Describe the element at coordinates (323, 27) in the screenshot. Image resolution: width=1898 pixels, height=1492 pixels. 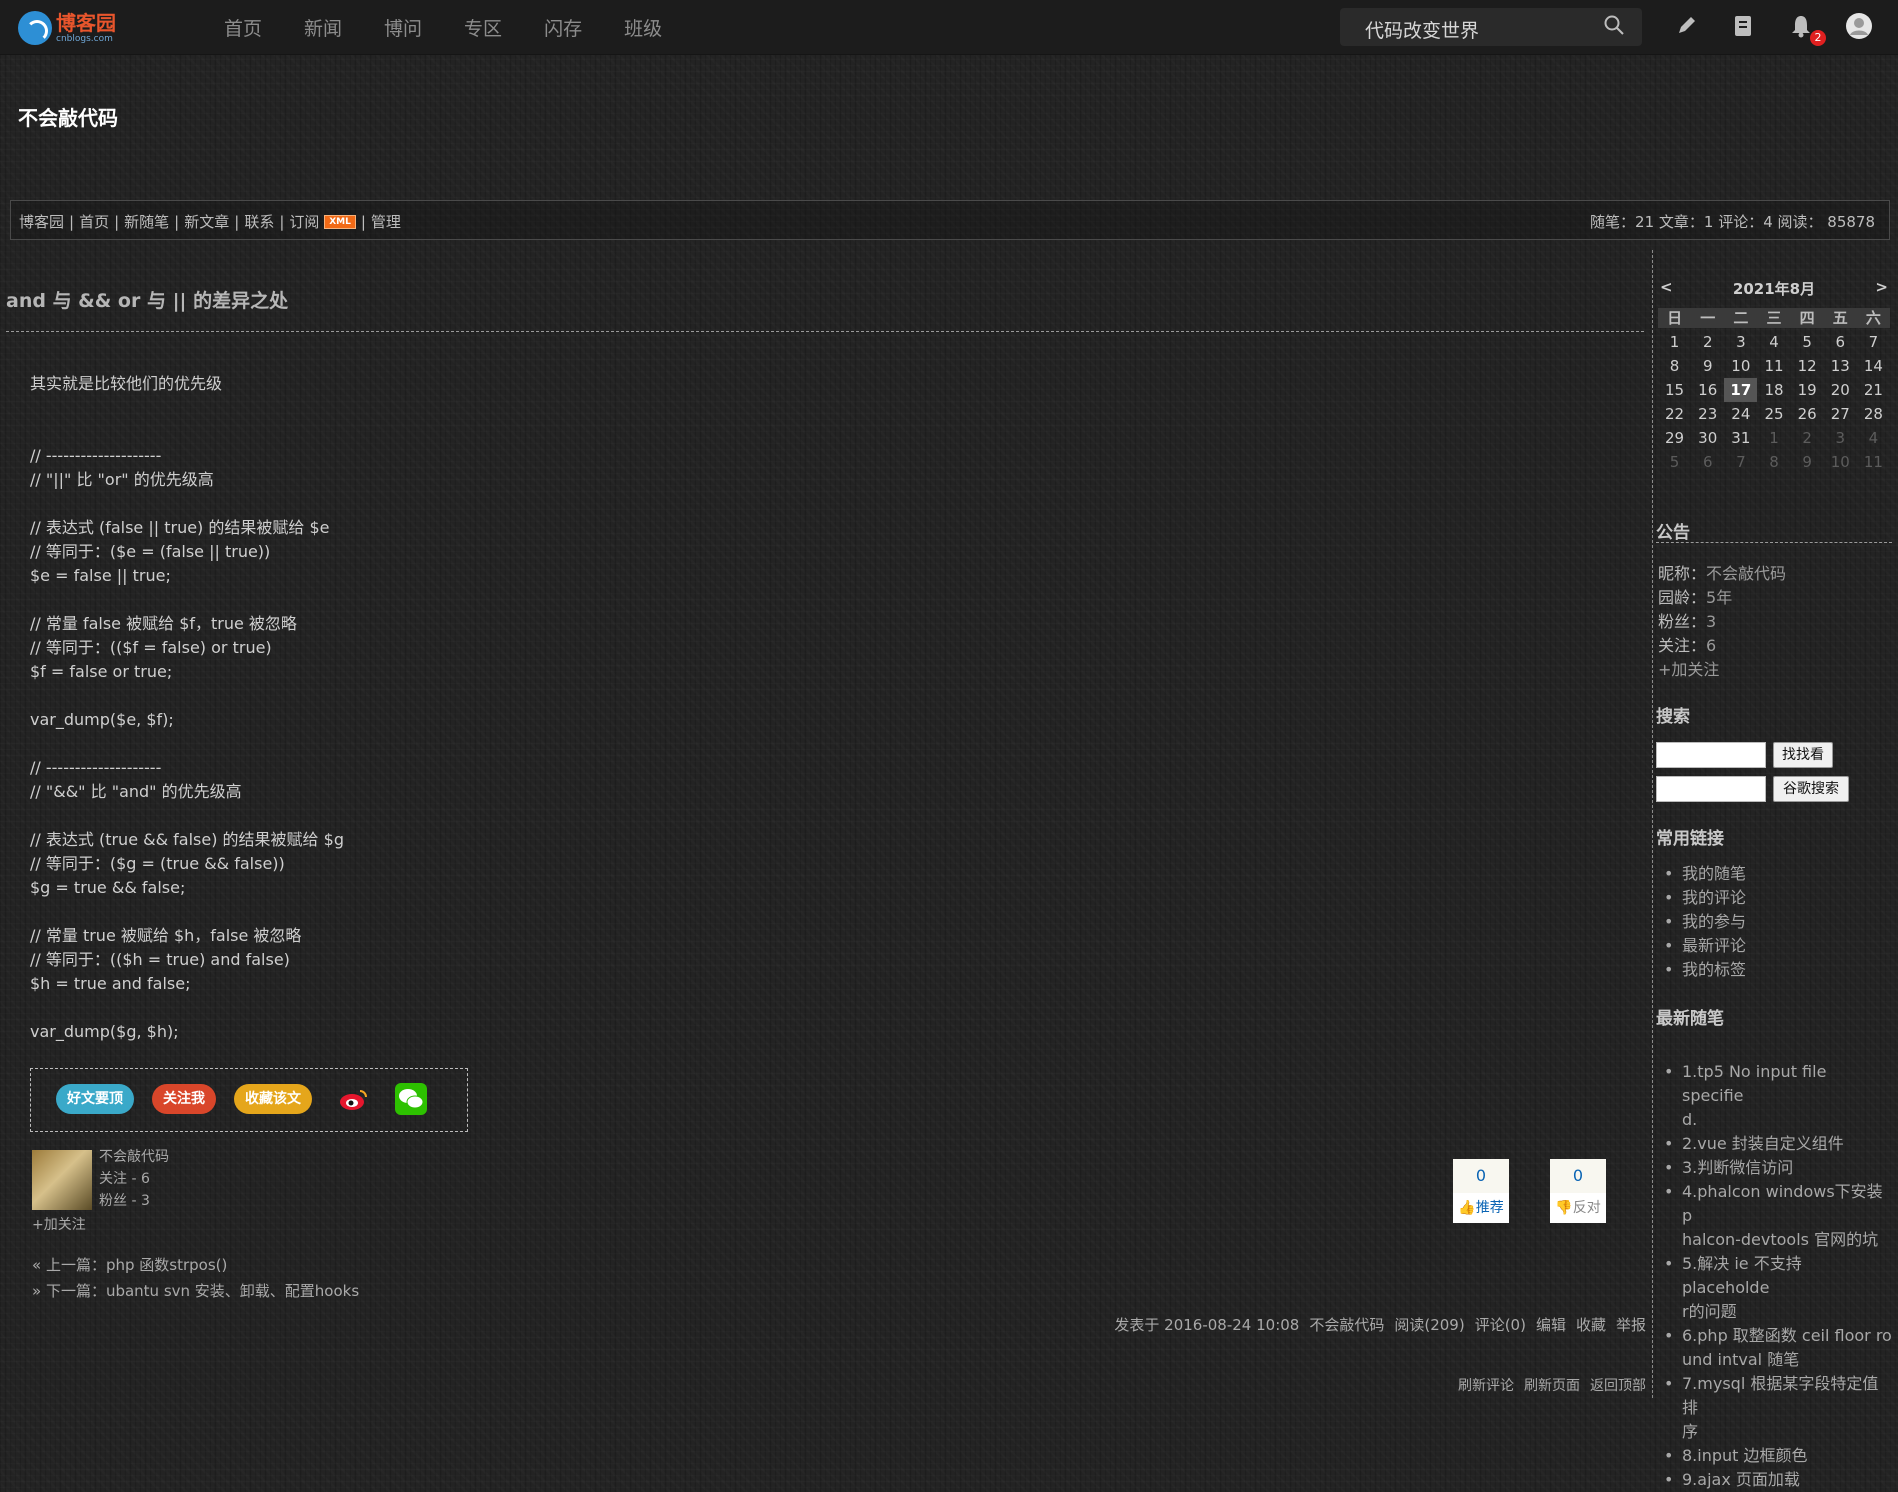
I see `nav-news: 新闻` at that location.